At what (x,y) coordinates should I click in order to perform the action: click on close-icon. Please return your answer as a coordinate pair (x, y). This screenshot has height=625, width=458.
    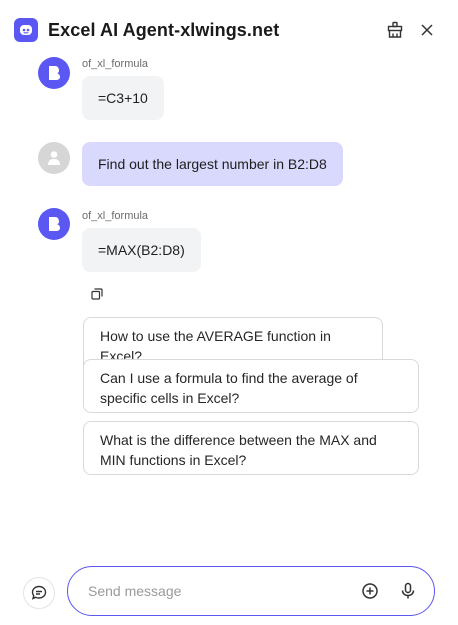
    Looking at the image, I should click on (427, 30).